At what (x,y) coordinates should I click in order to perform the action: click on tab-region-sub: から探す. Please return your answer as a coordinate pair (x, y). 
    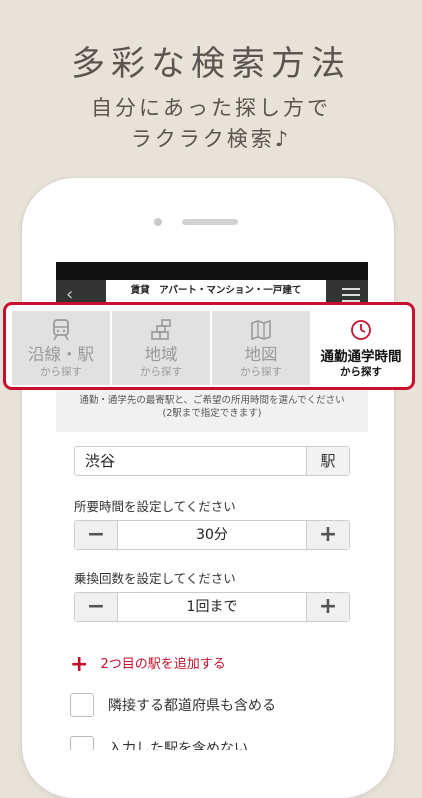
    Looking at the image, I should click on (161, 372).